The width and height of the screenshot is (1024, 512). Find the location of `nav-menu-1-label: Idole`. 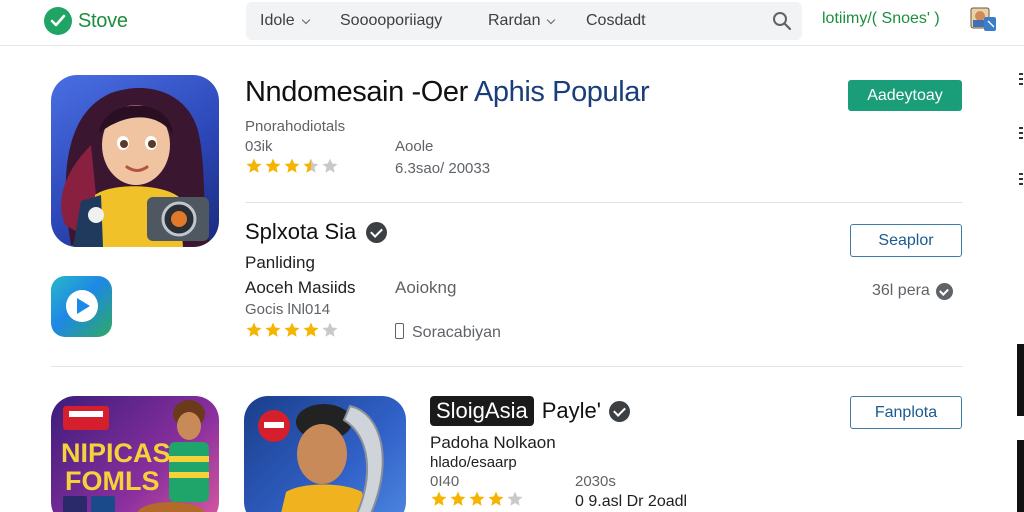

nav-menu-1-label: Idole is located at coordinates (277, 20).